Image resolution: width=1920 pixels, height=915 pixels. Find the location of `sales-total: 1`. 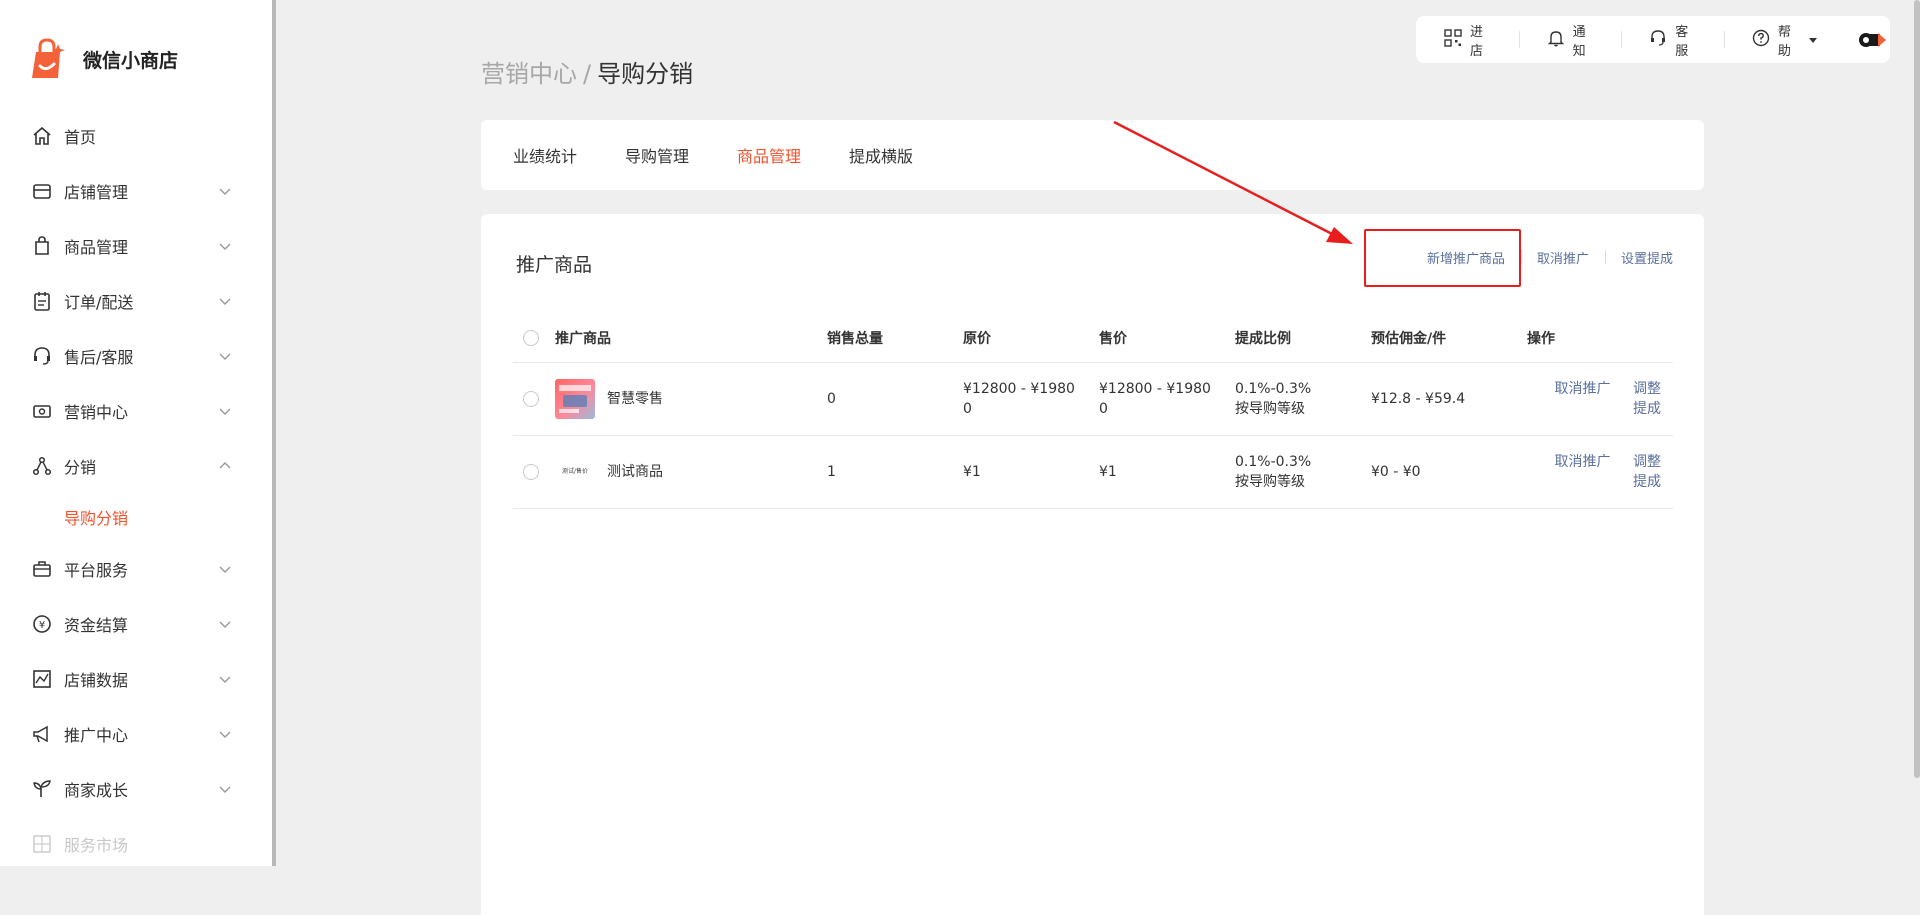

sales-total: 1 is located at coordinates (895, 472).